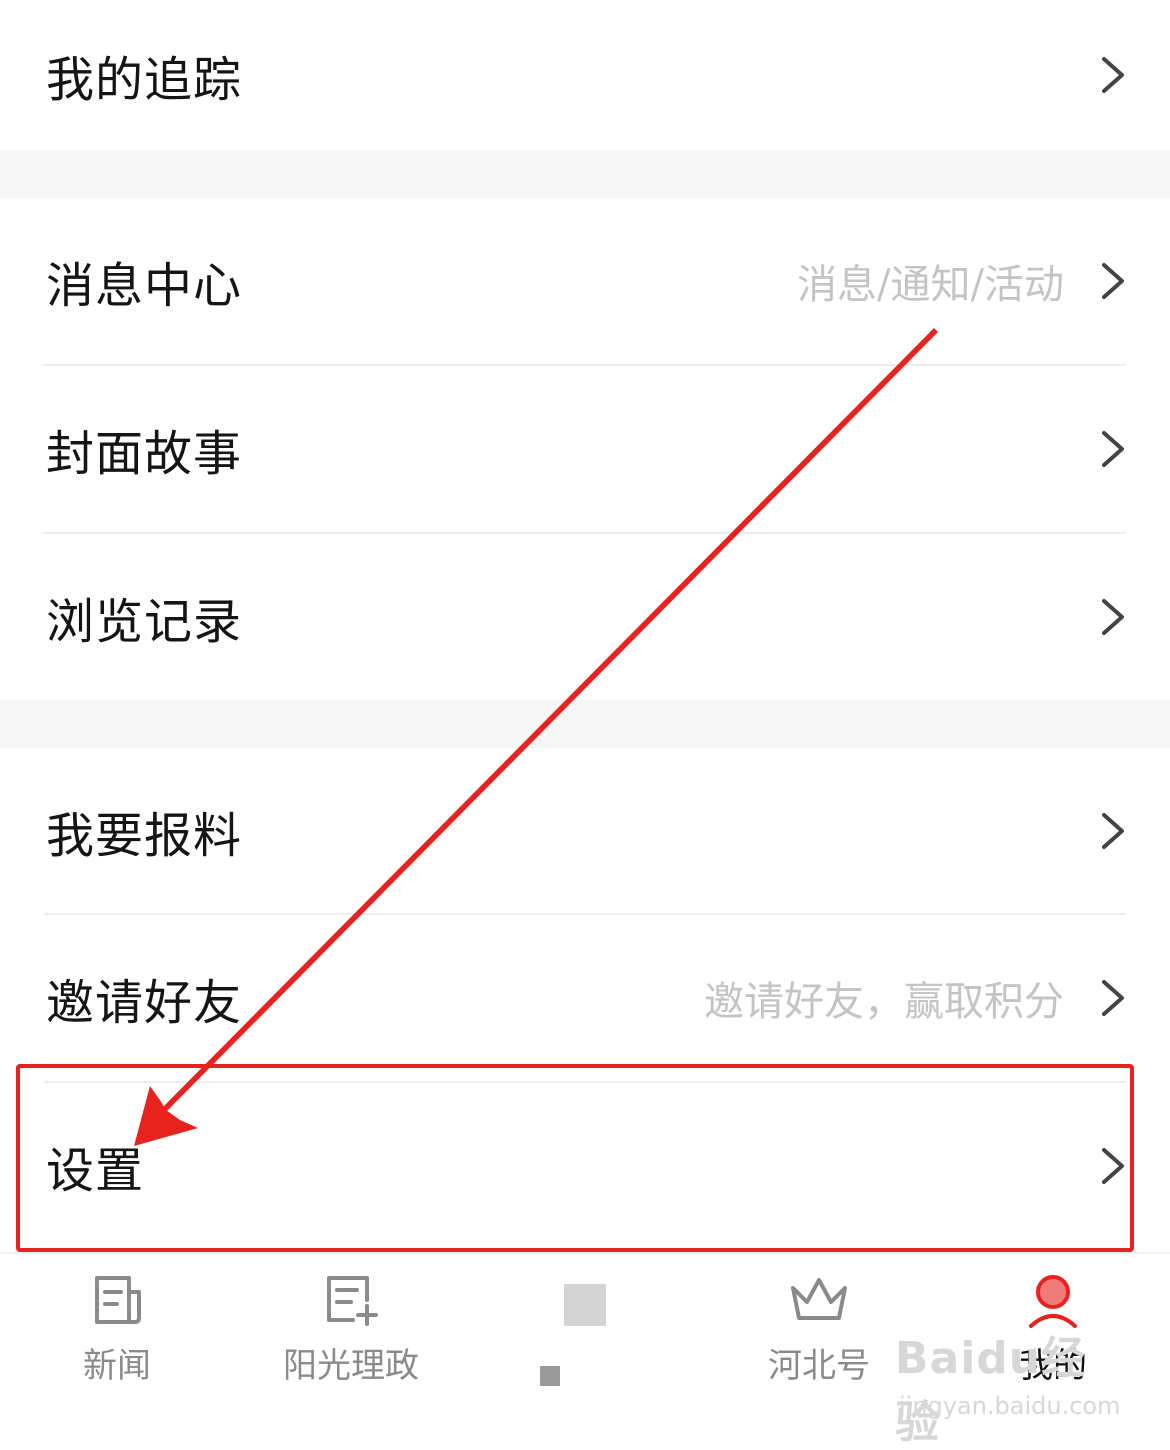 The width and height of the screenshot is (1170, 1450). Describe the element at coordinates (930, 285) in the screenshot. I see `menu-item-hint: 消息/通知/活动` at that location.